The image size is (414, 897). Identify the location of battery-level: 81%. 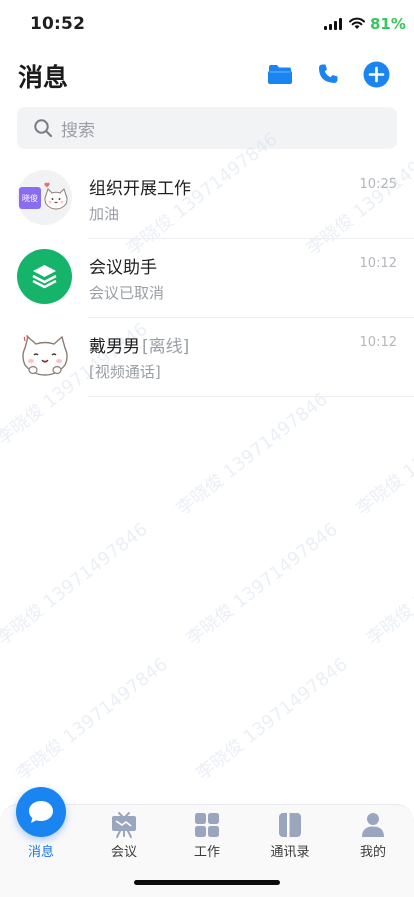
(388, 24).